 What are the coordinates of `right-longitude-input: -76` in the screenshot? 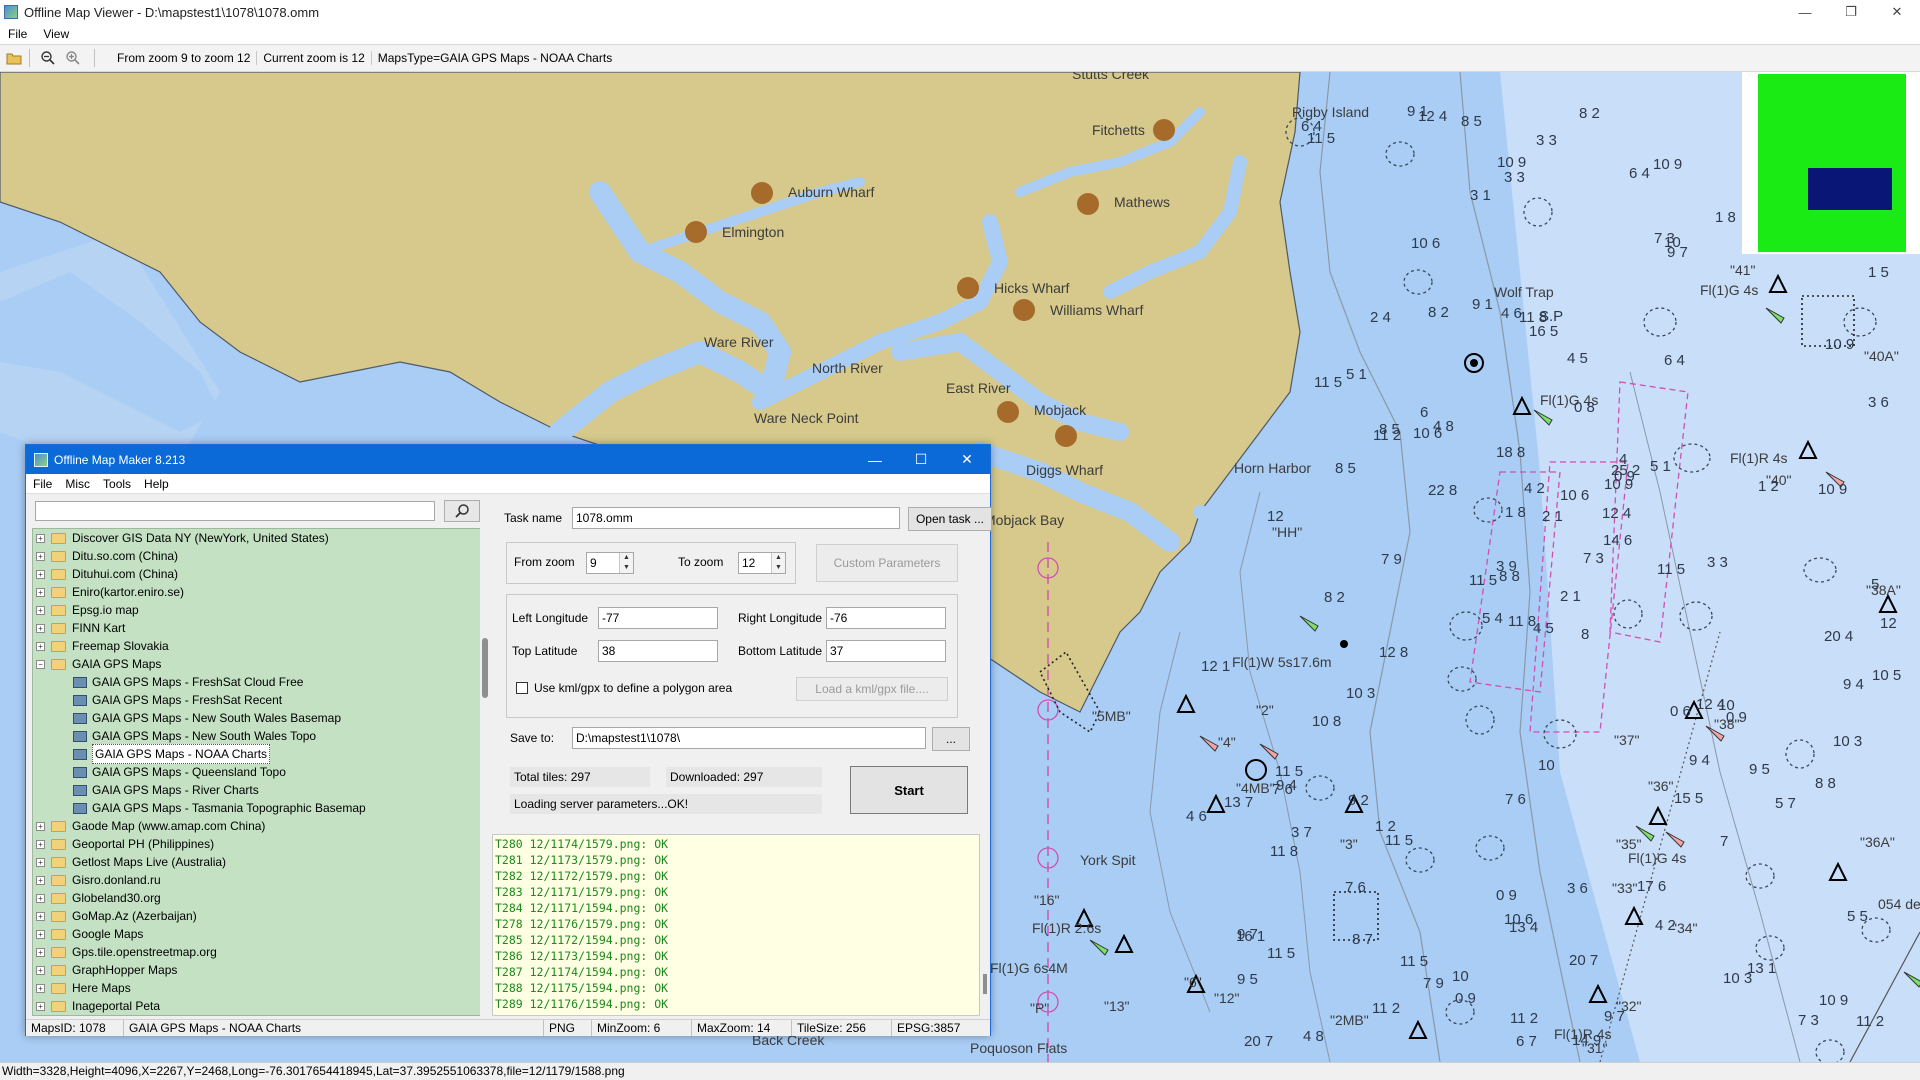 It's located at (886, 618).